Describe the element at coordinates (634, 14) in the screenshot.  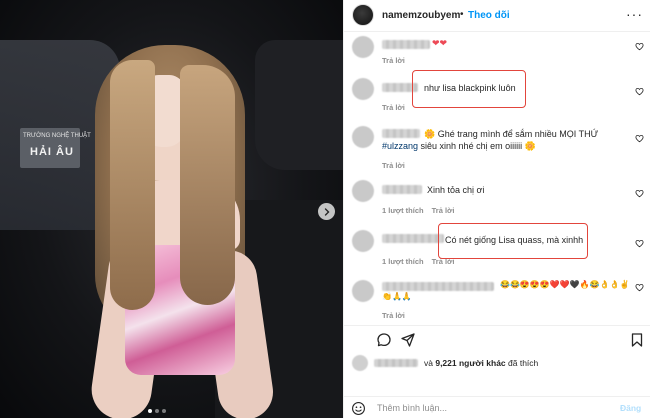
I see `more-icon: ···` at that location.